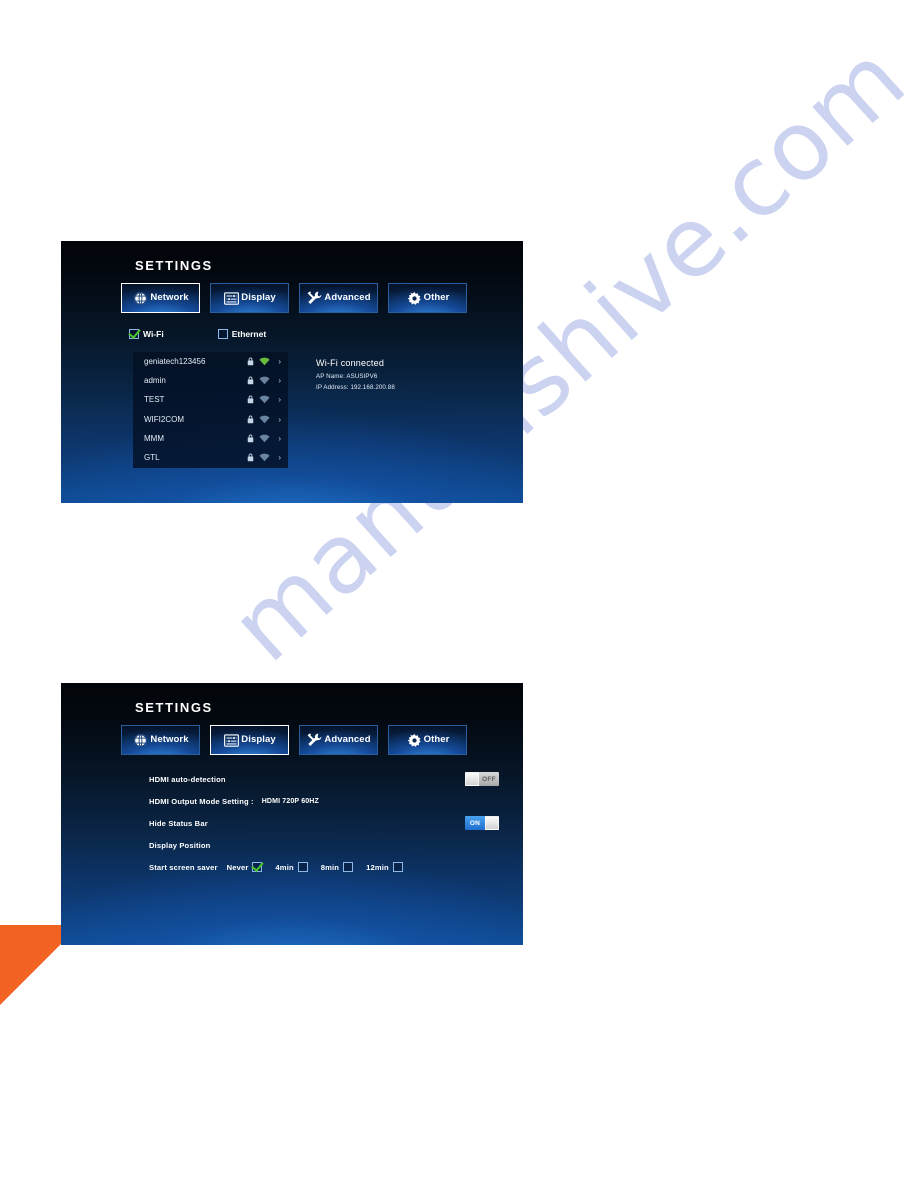 The image size is (918, 1188). I want to click on hide-status-bar-state: ON, so click(475, 823).